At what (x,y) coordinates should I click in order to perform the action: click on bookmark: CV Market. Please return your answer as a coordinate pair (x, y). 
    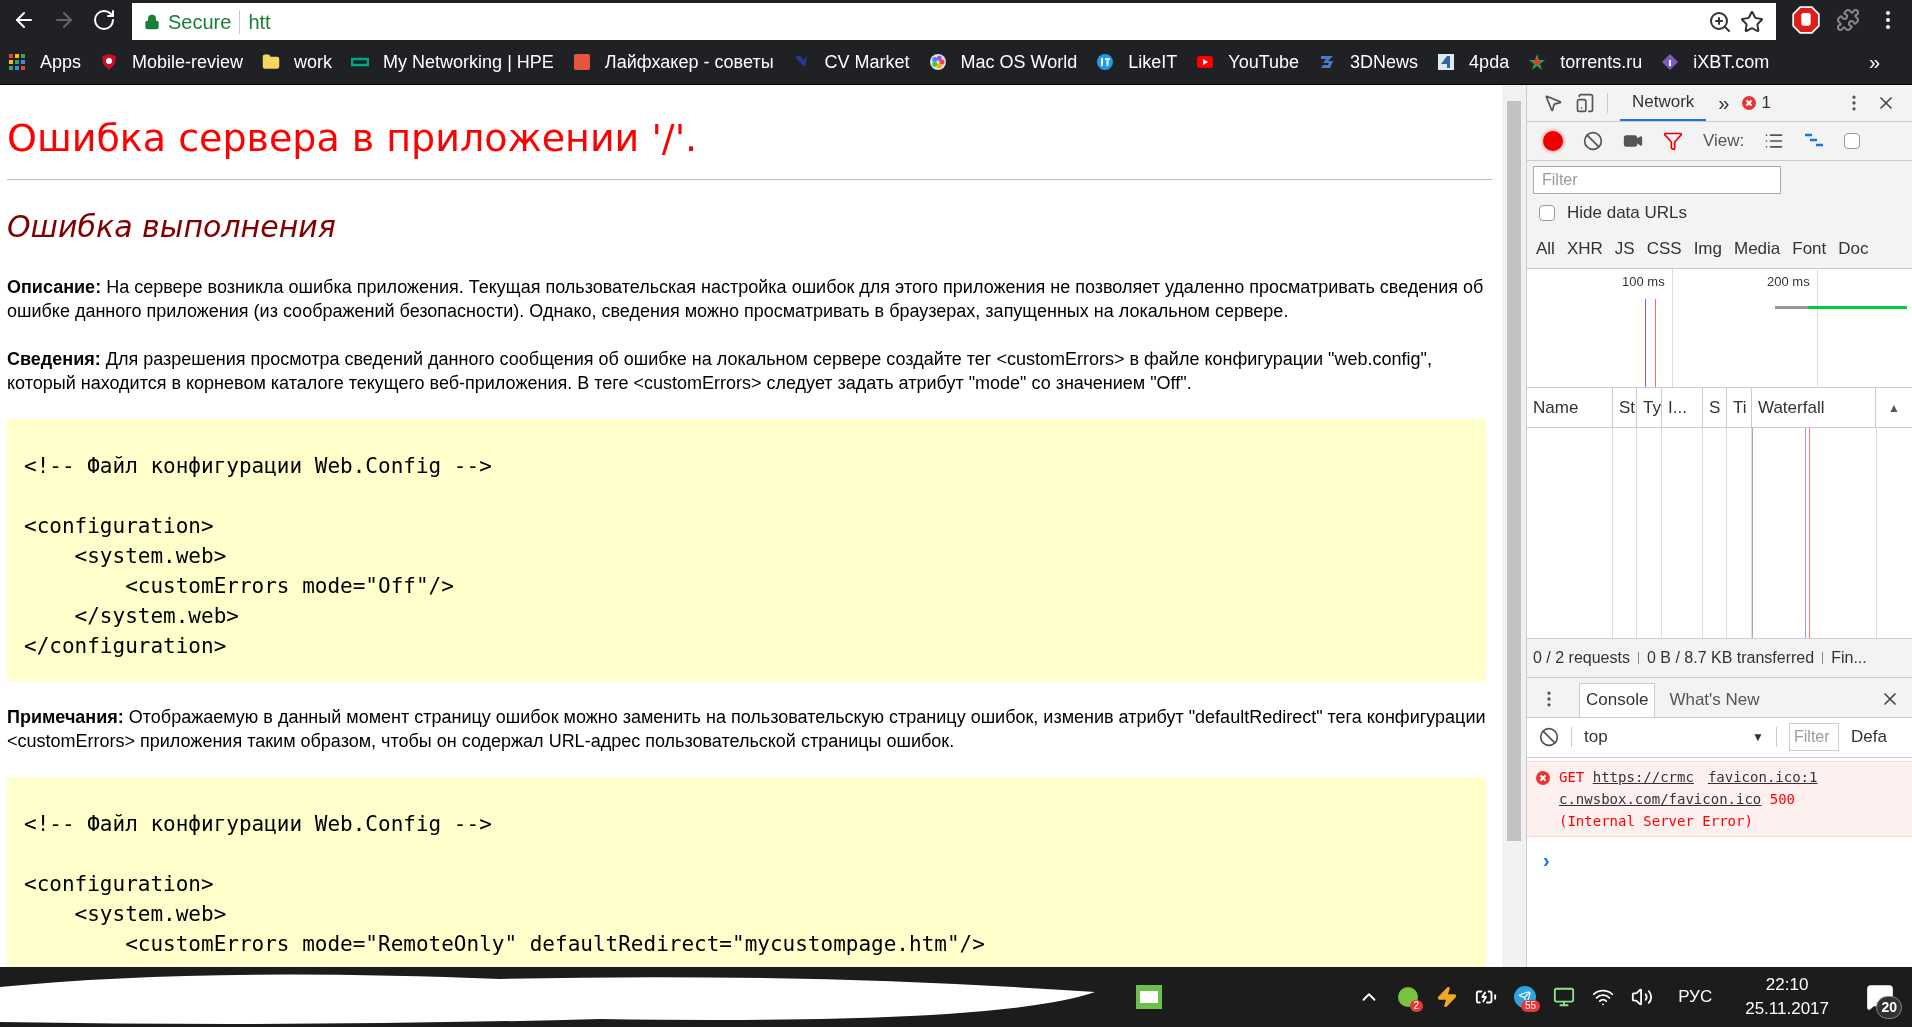
    Looking at the image, I should click on (851, 62).